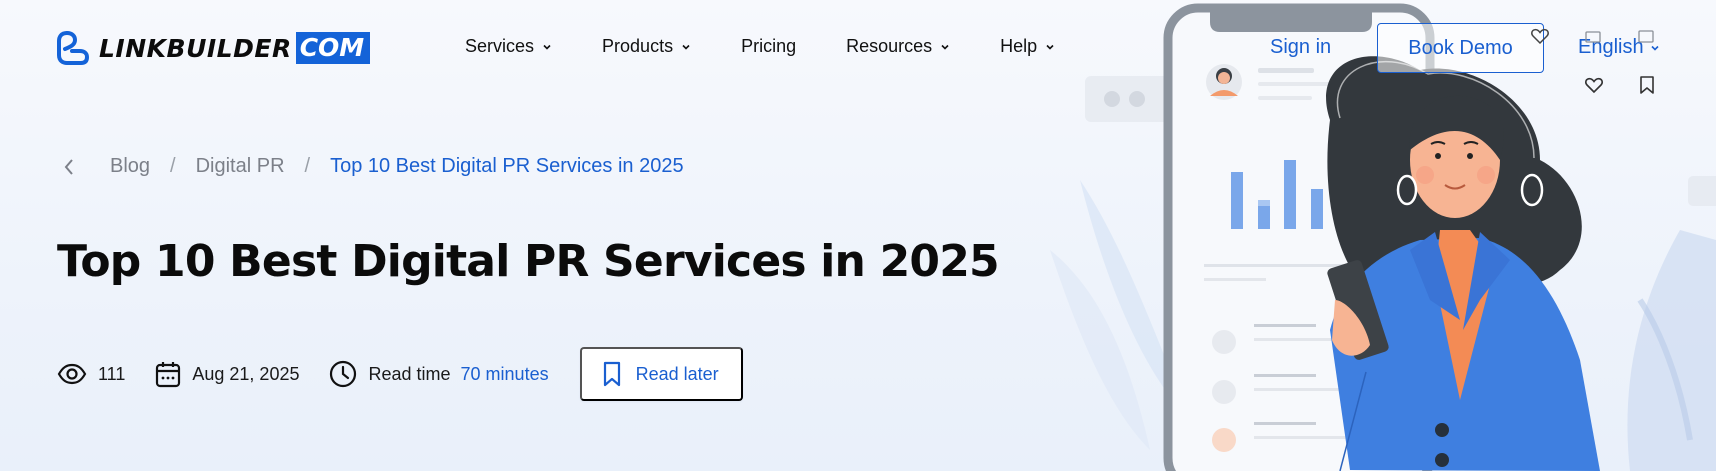  I want to click on breadcrumb-current: Top 10 Best Digital PR Services in 2025, so click(507, 166).